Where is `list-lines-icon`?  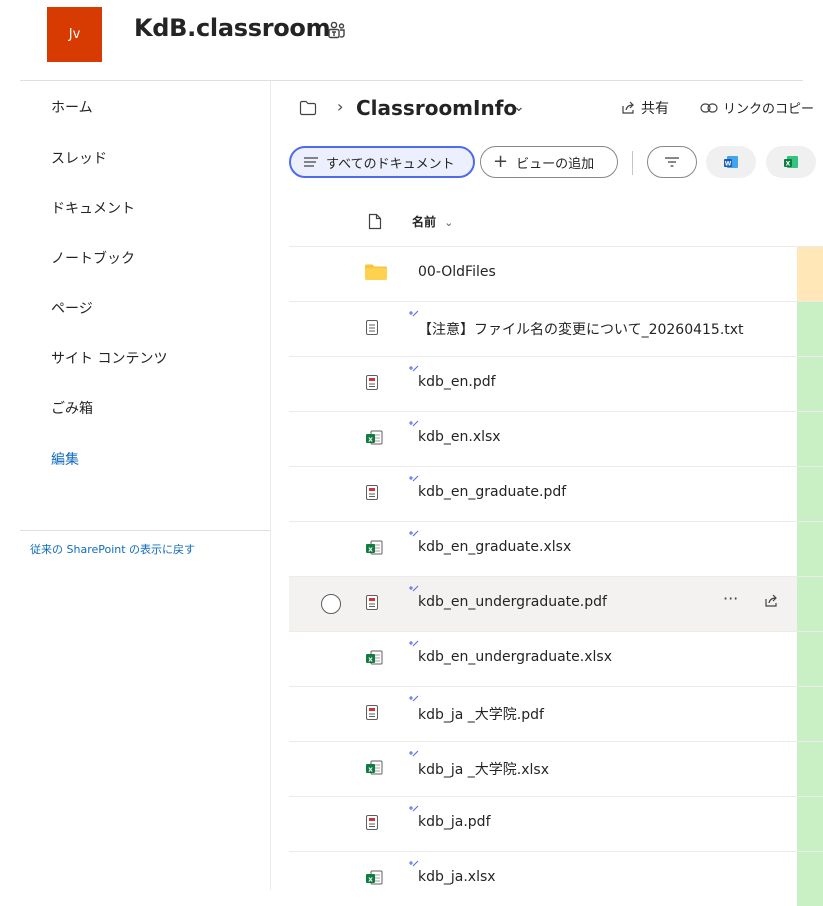
list-lines-icon is located at coordinates (311, 162).